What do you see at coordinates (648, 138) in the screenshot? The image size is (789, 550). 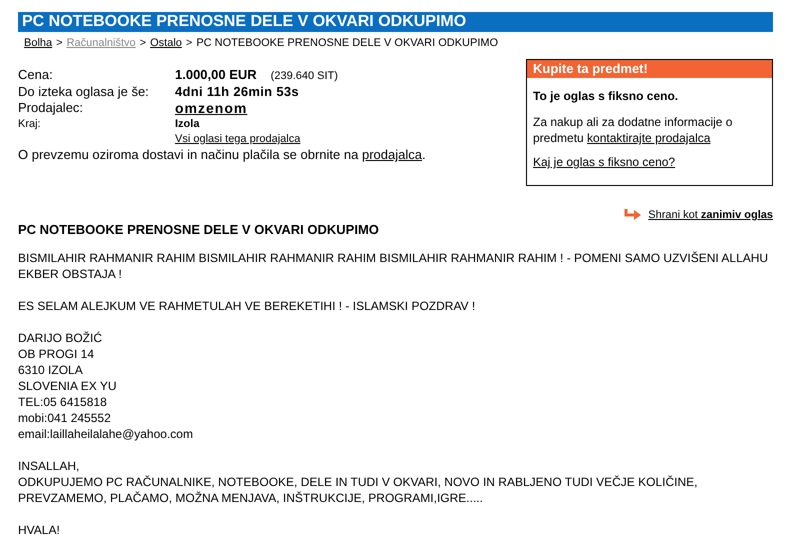 I see `contact-seller-link: kontaktirajte prodajalca` at bounding box center [648, 138].